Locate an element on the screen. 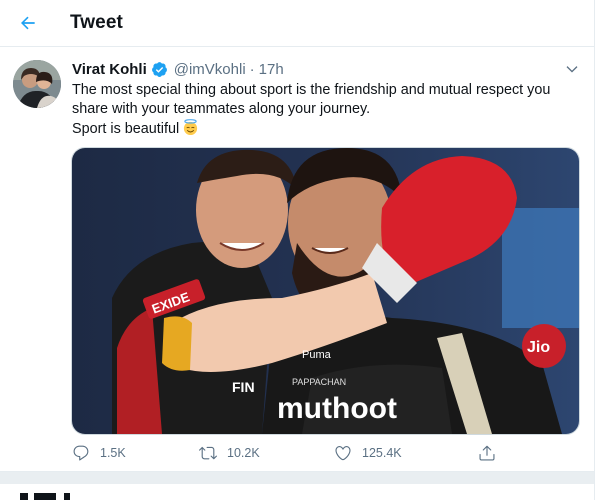  retweet-count: 10.2K is located at coordinates (243, 453).